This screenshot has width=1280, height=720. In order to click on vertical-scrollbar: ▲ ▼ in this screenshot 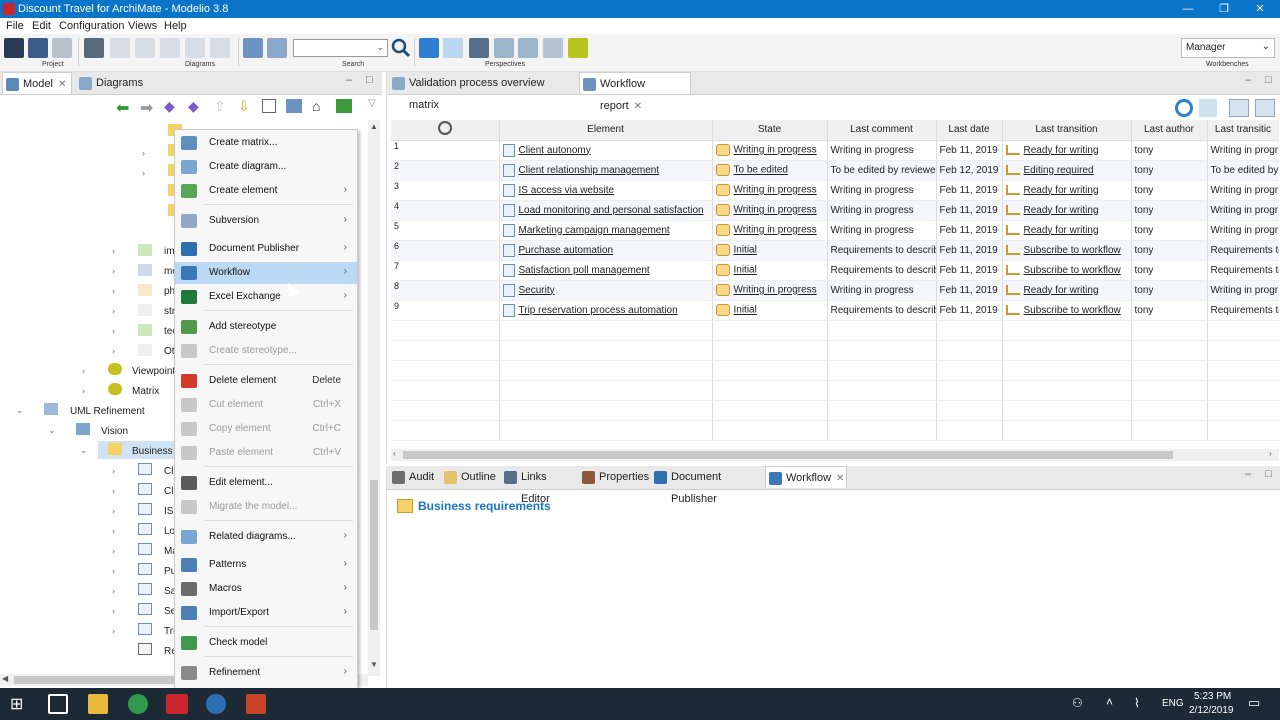, I will do `click(374, 398)`.